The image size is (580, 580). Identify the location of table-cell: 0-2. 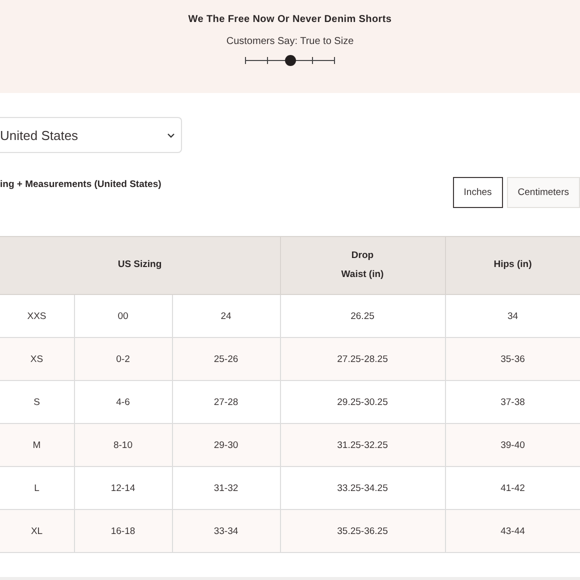
(123, 359).